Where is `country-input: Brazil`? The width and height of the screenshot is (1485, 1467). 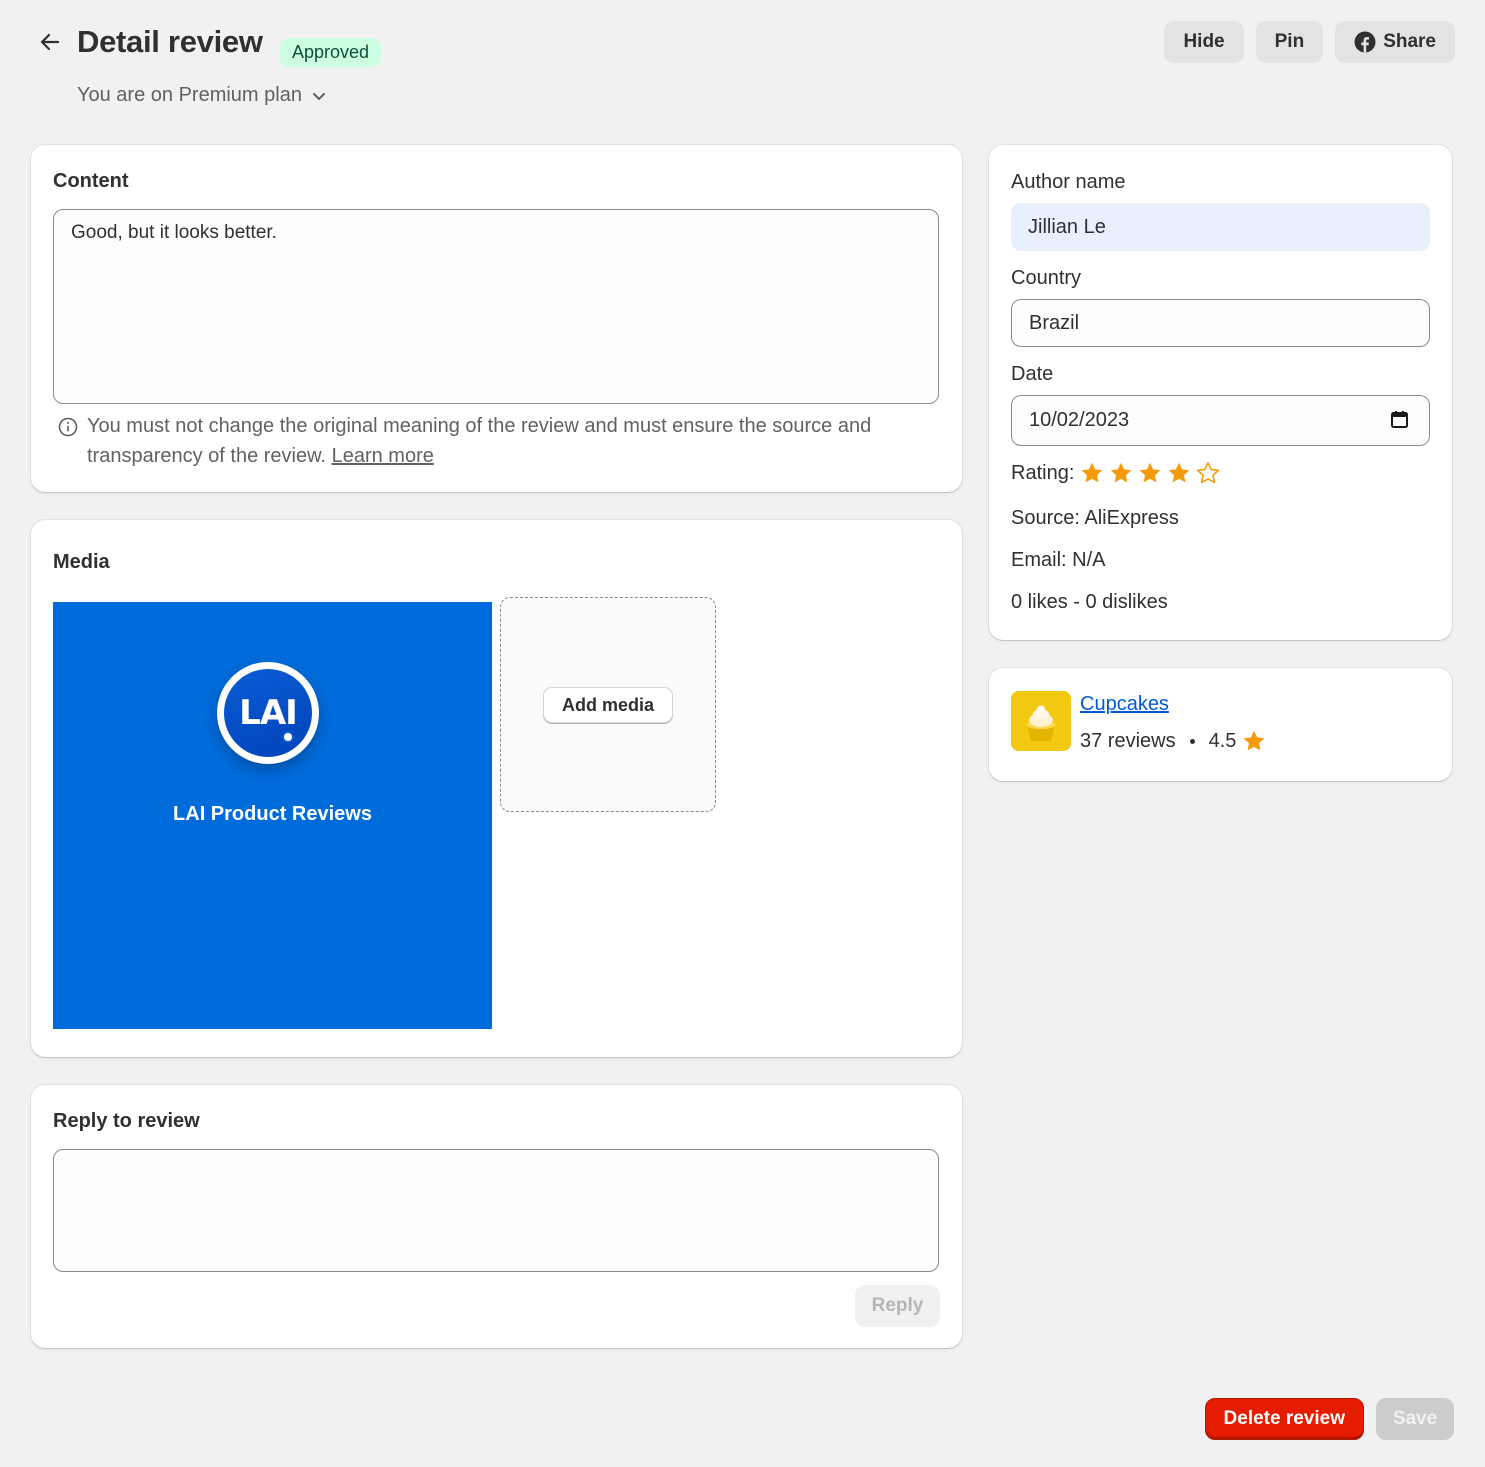
country-input: Brazil is located at coordinates (1220, 323).